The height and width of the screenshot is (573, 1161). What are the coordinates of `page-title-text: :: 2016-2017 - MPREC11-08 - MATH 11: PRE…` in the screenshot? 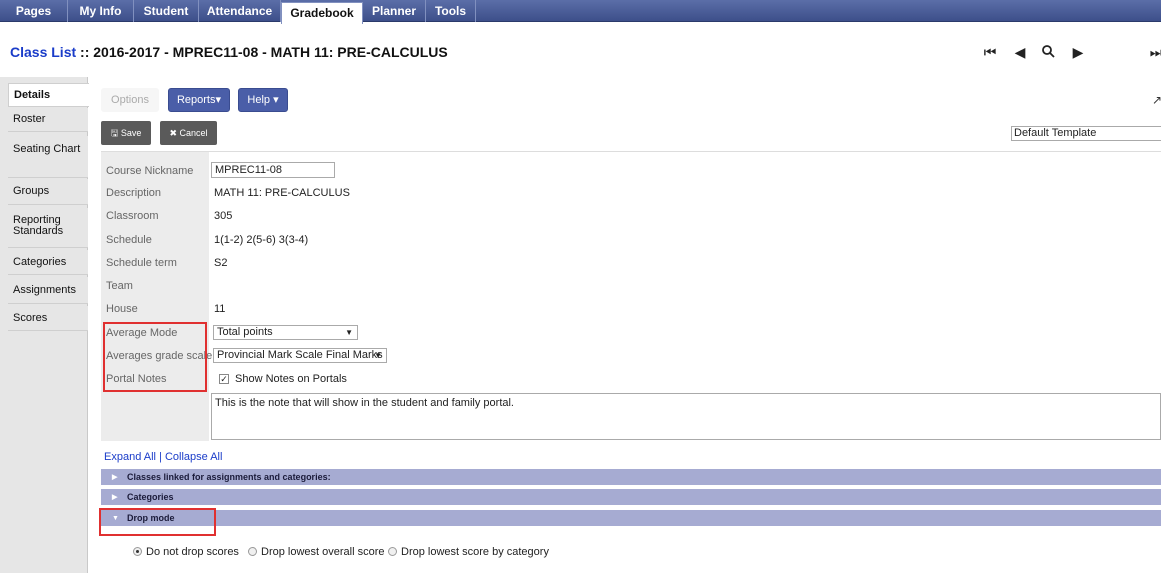 It's located at (262, 52).